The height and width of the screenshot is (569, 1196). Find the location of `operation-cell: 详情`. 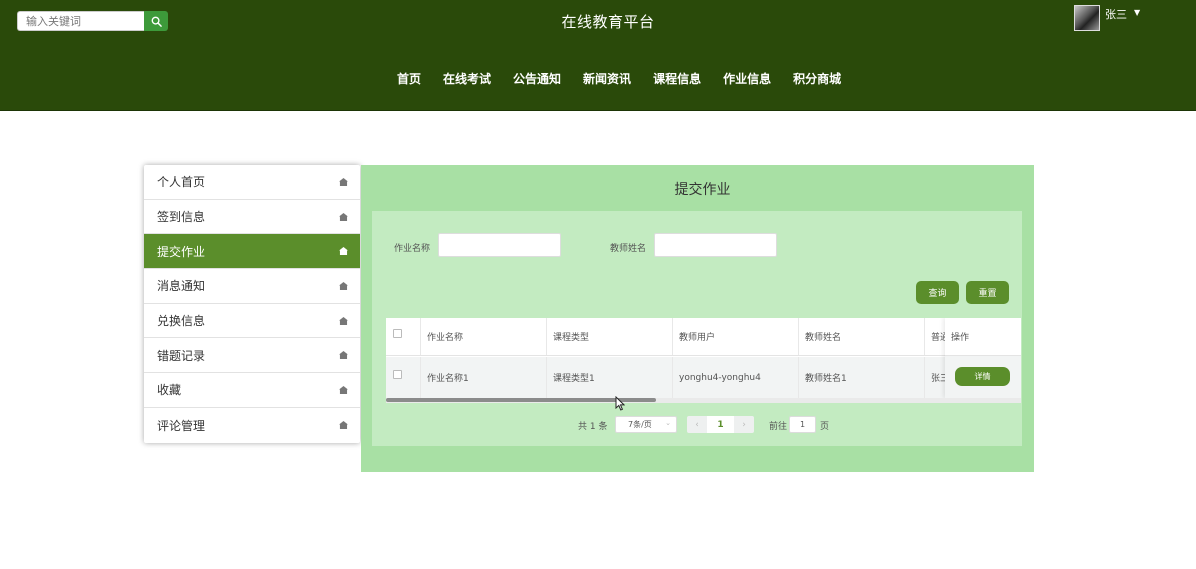

operation-cell: 详情 is located at coordinates (983, 377).